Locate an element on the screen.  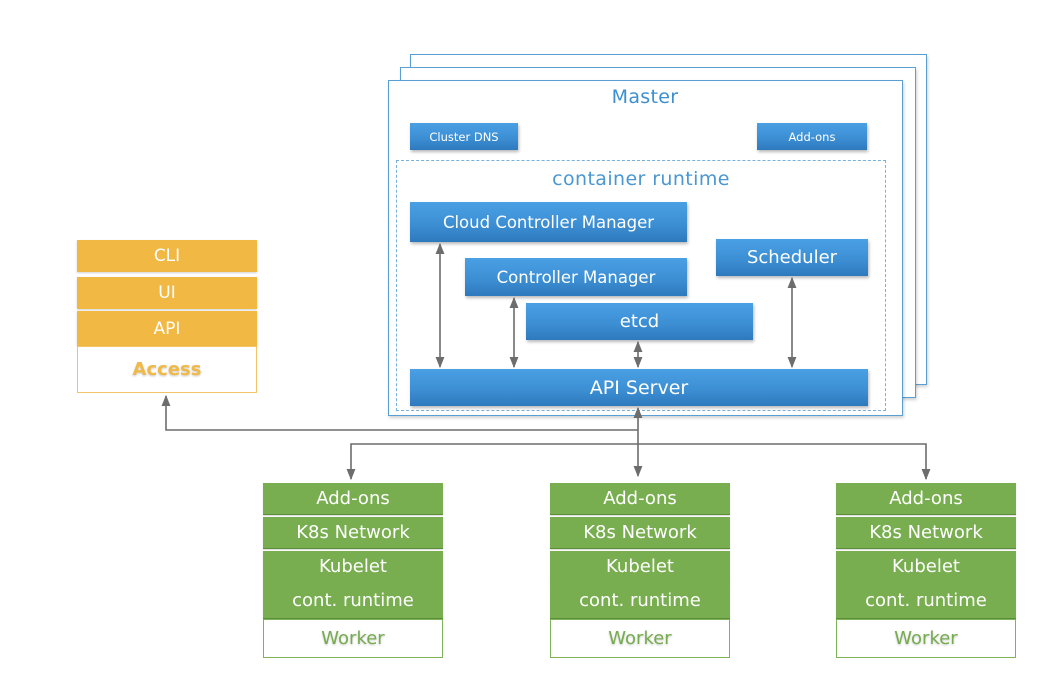
scheduler-box: Scheduler is located at coordinates (792, 257).